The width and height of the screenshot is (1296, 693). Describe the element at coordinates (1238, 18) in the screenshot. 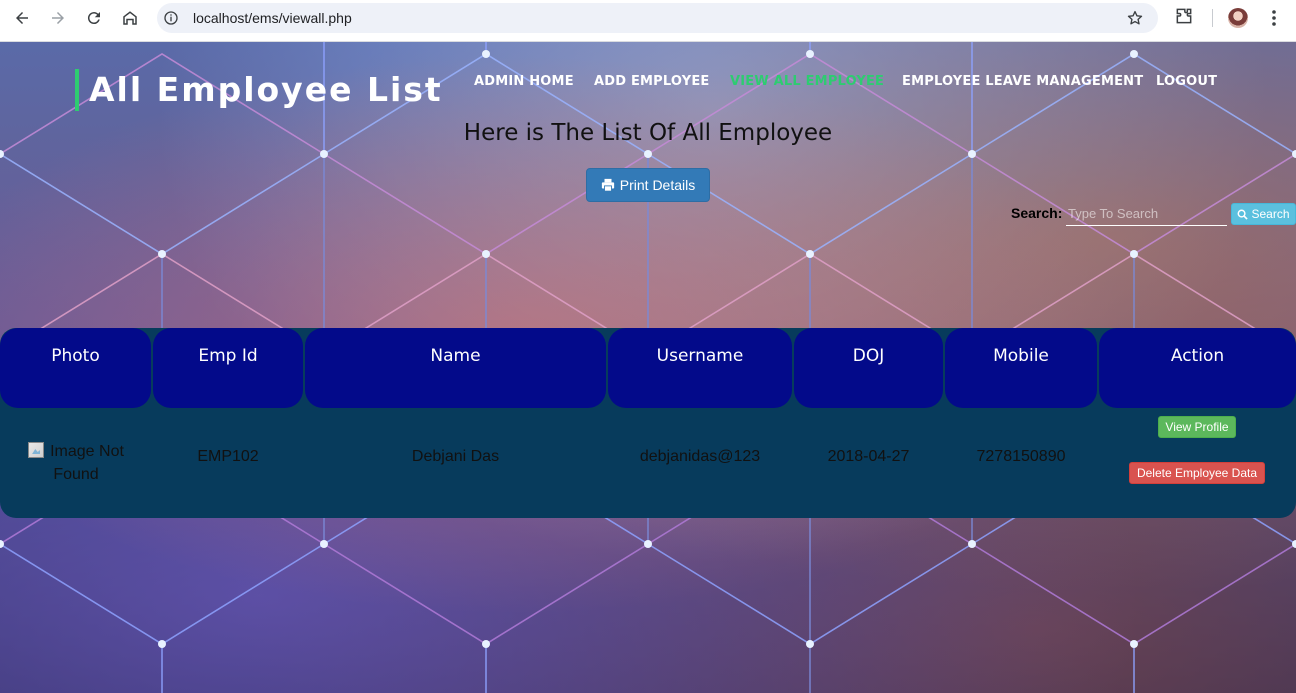

I see `profile-avatar` at that location.